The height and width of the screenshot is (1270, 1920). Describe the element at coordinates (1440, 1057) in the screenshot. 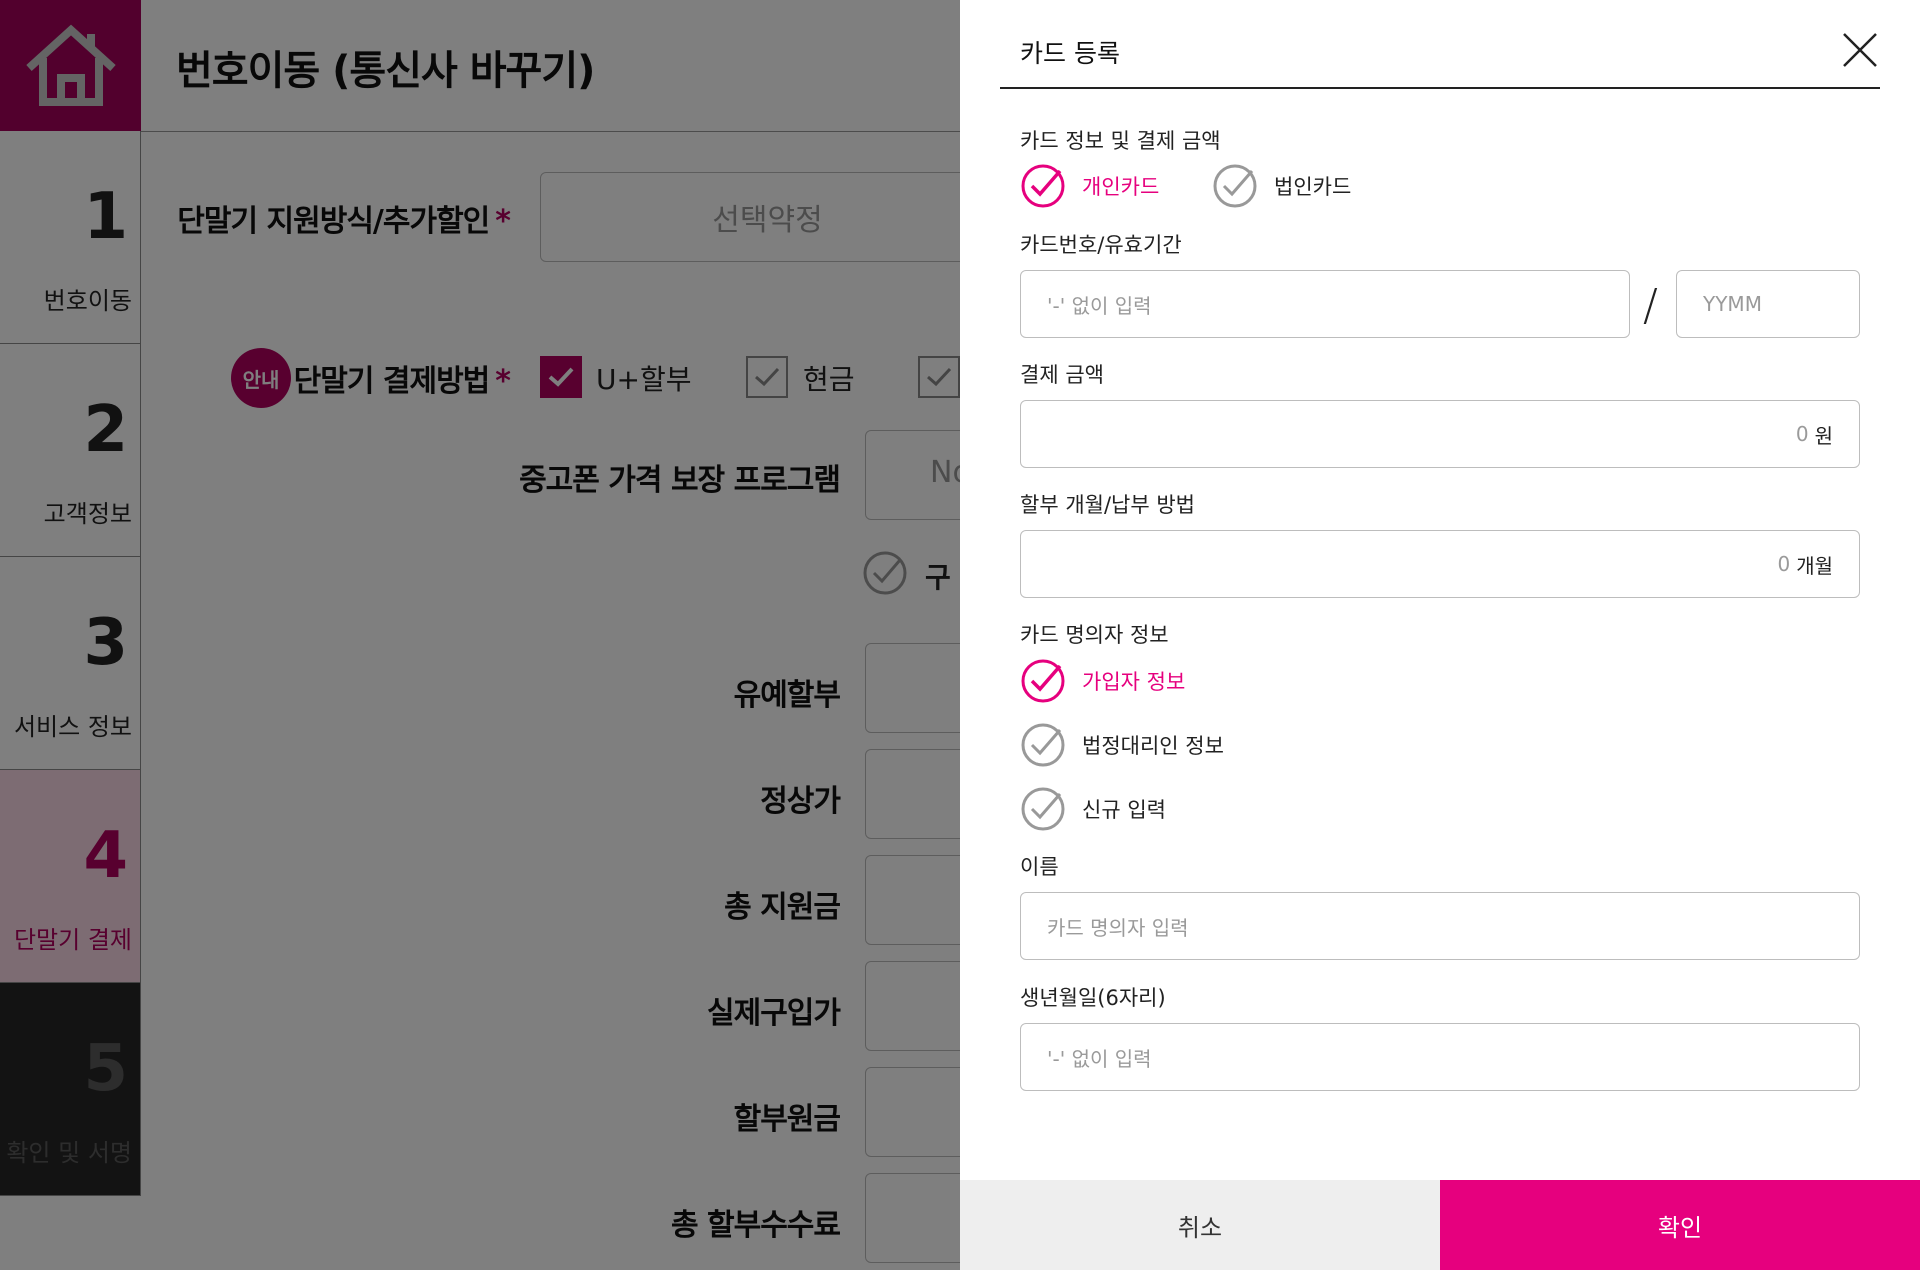

I see `birth-date-input: '-' 없이 입력` at that location.